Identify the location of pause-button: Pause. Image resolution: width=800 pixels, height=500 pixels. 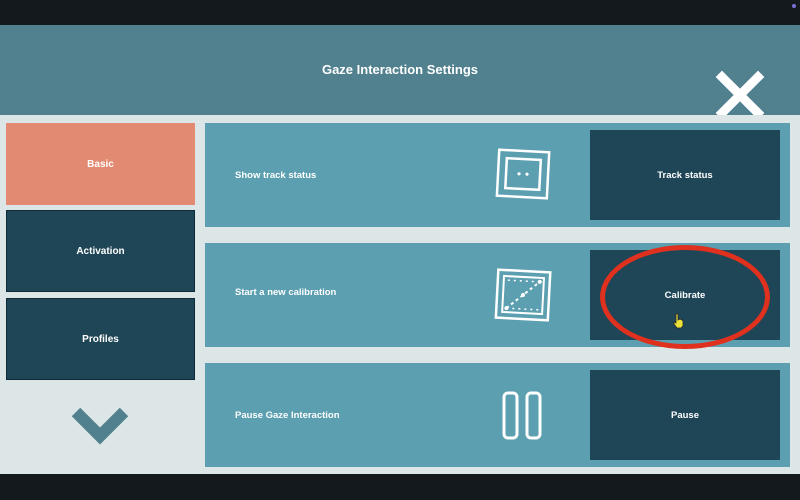
(685, 415).